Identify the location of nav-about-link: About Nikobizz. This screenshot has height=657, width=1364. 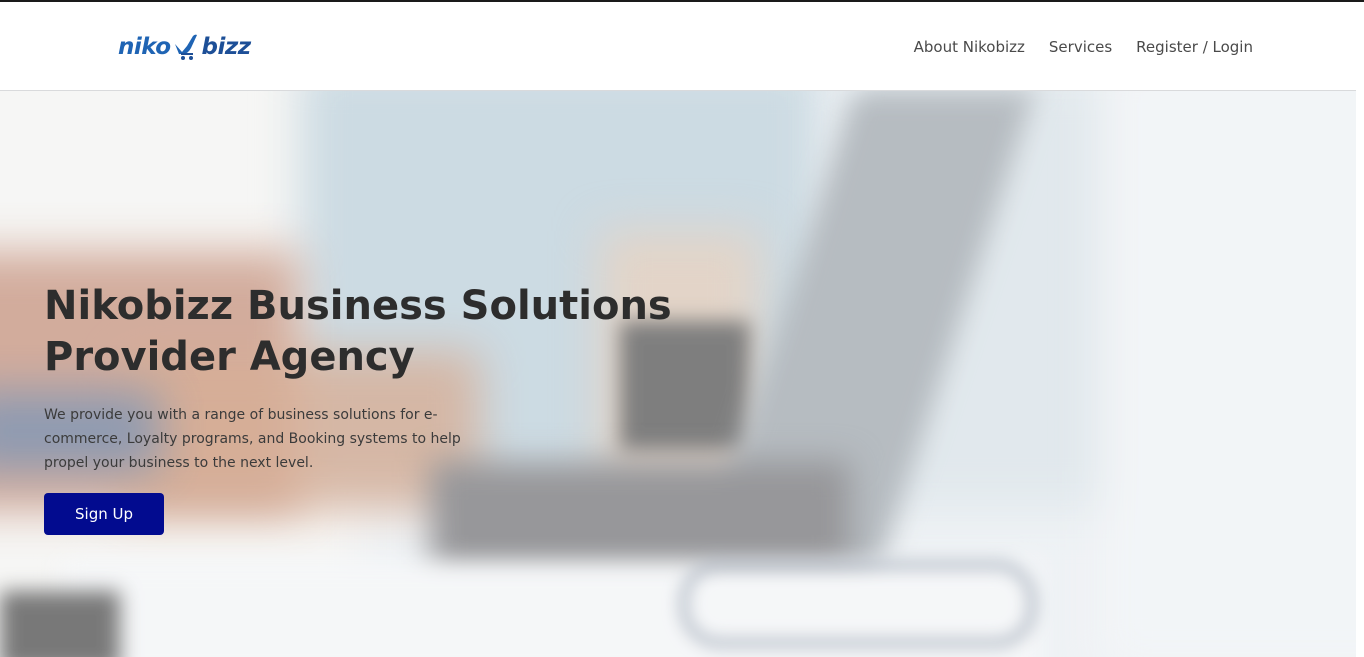
(969, 47).